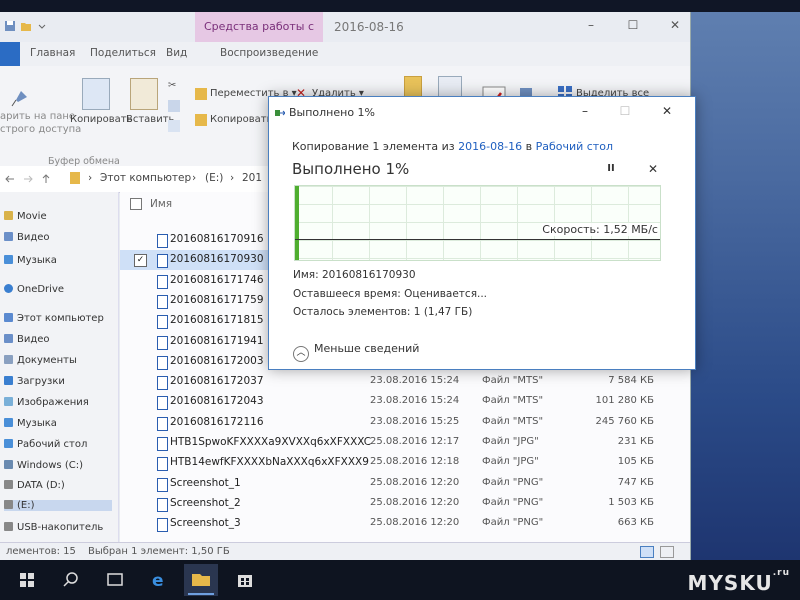  I want to click on nav-item-desktop: Рабочий стол, so click(45, 444).